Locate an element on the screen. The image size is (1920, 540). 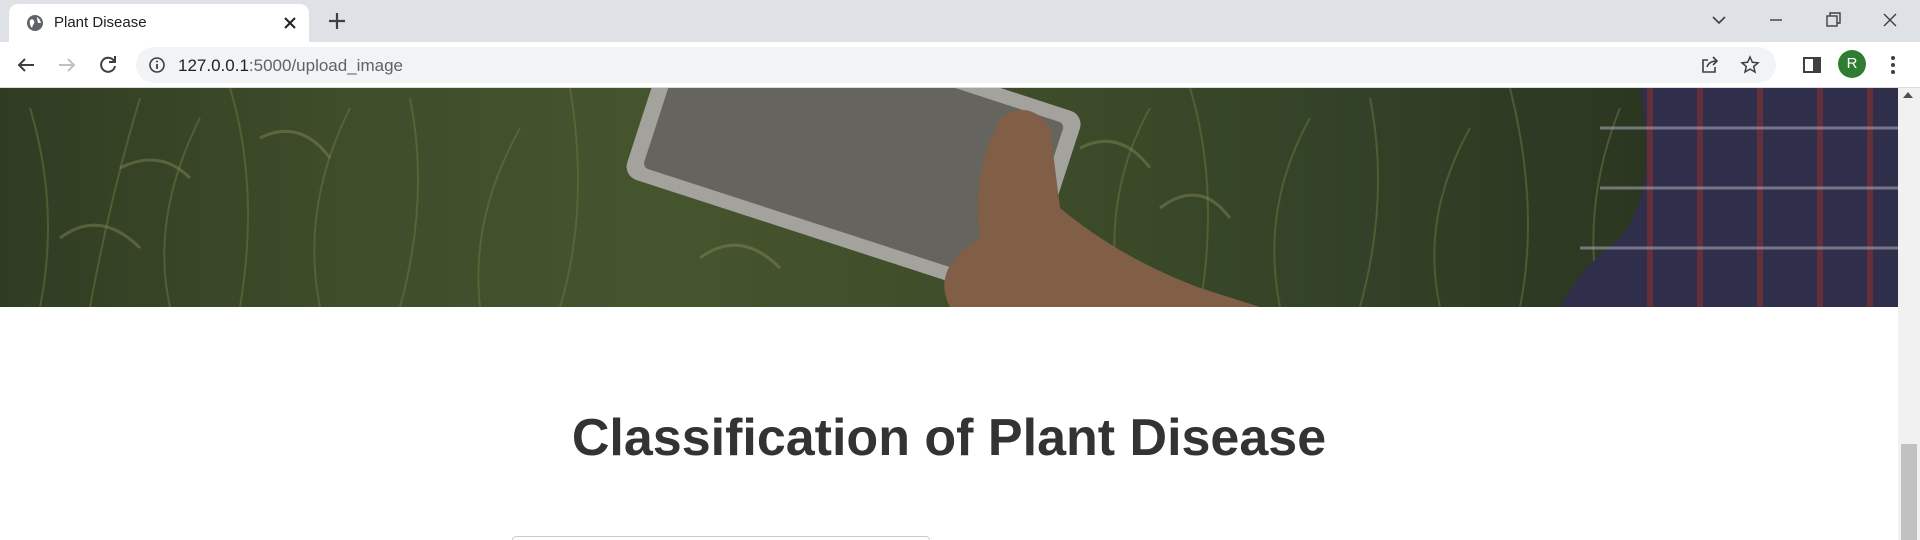
tab-strip: Plant Disease is located at coordinates (960, 21).